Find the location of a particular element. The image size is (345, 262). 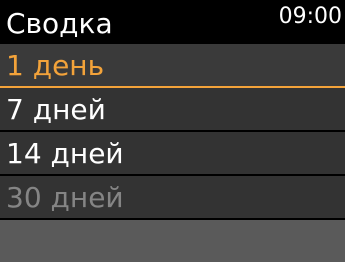

menu-item-label: 7 дней is located at coordinates (56, 109).